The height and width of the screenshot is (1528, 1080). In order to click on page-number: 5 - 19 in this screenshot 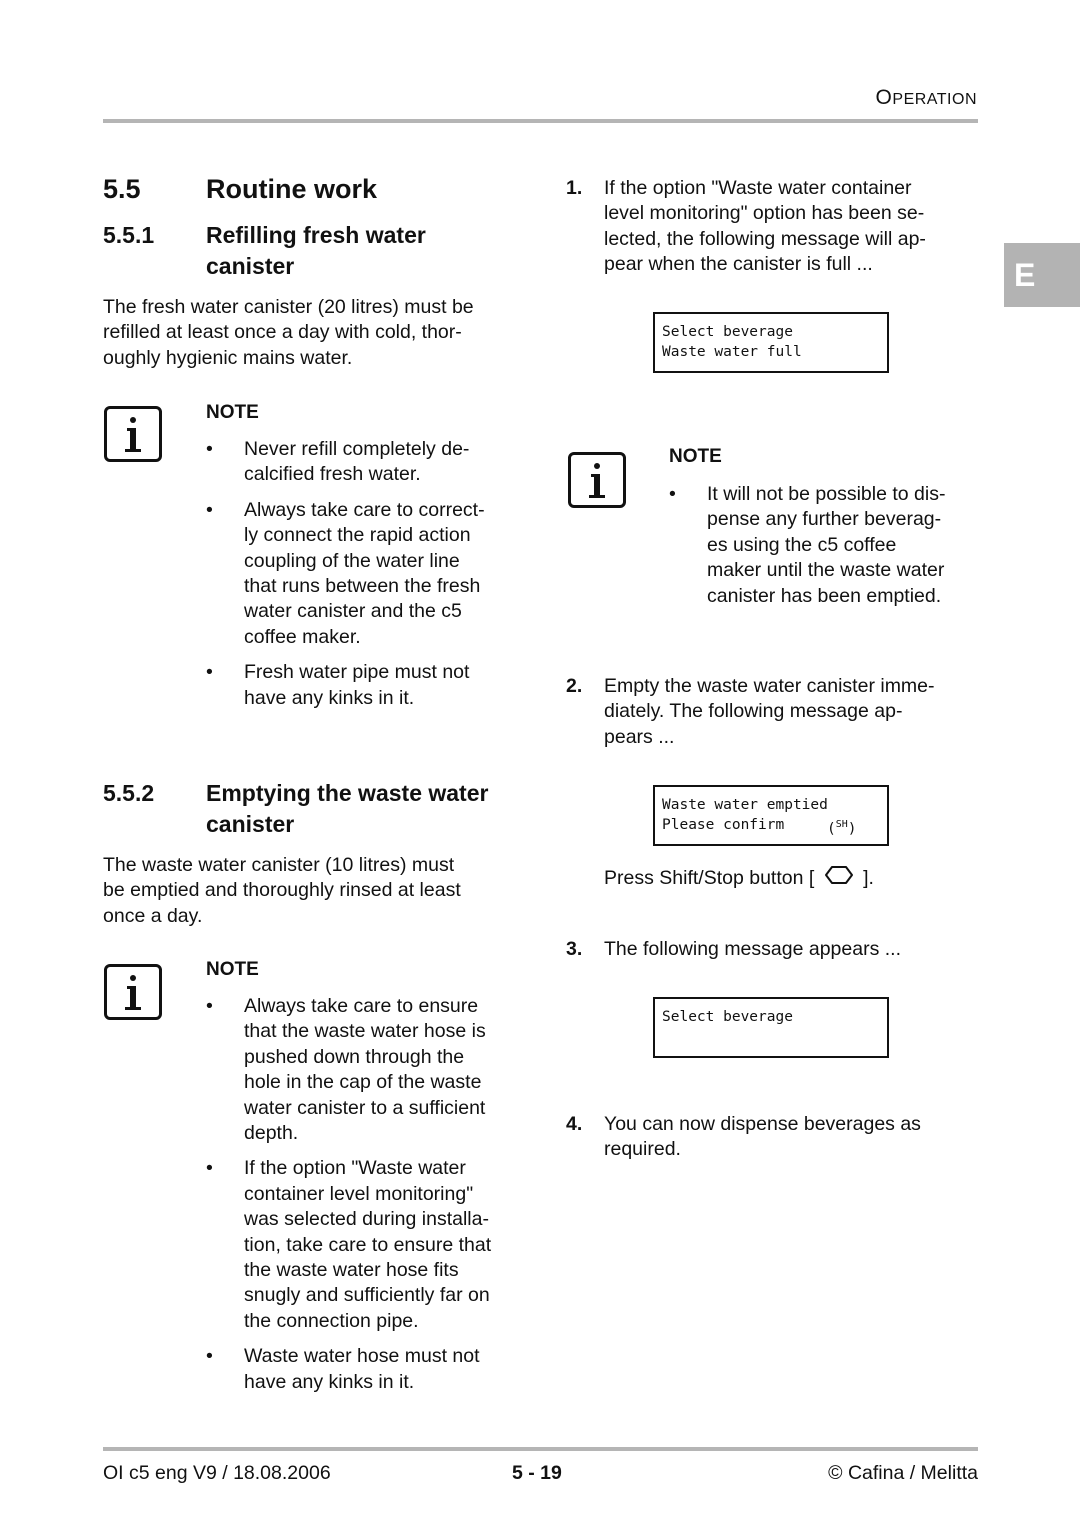, I will do `click(537, 1473)`.